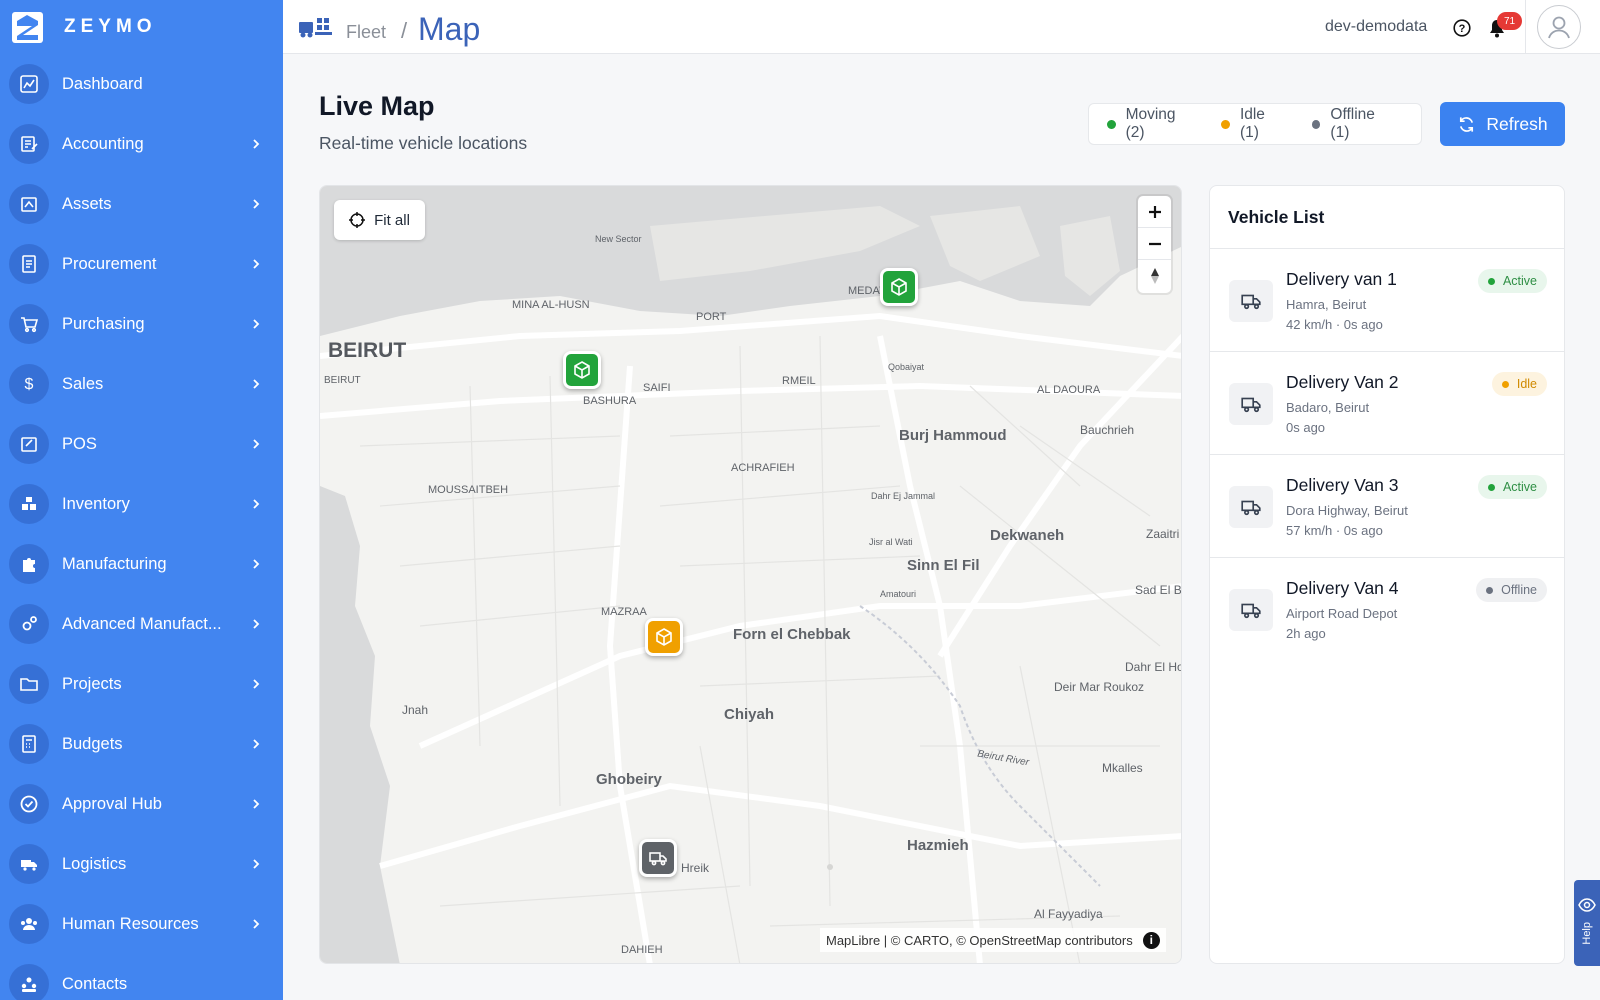  What do you see at coordinates (1316, 124) in the screenshot?
I see `offline-dot-icon` at bounding box center [1316, 124].